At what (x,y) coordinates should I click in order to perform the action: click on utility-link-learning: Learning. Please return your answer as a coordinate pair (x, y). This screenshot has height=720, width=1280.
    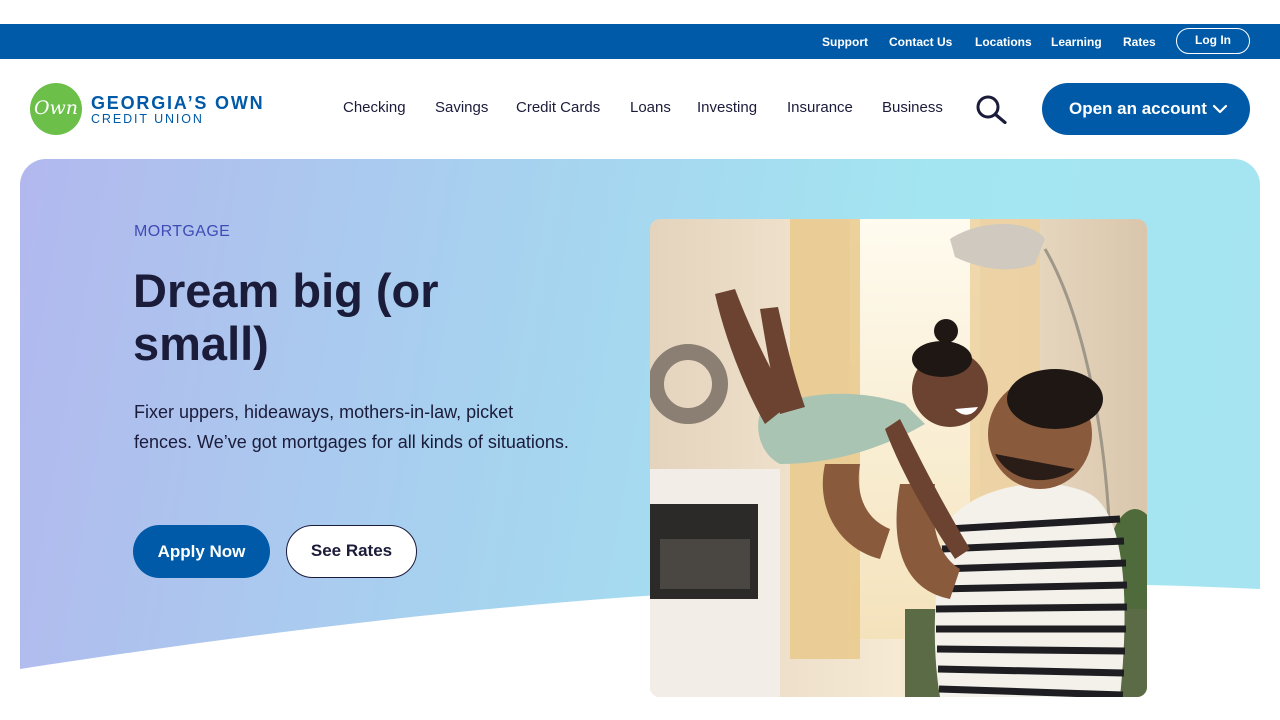
    Looking at the image, I should click on (1076, 42).